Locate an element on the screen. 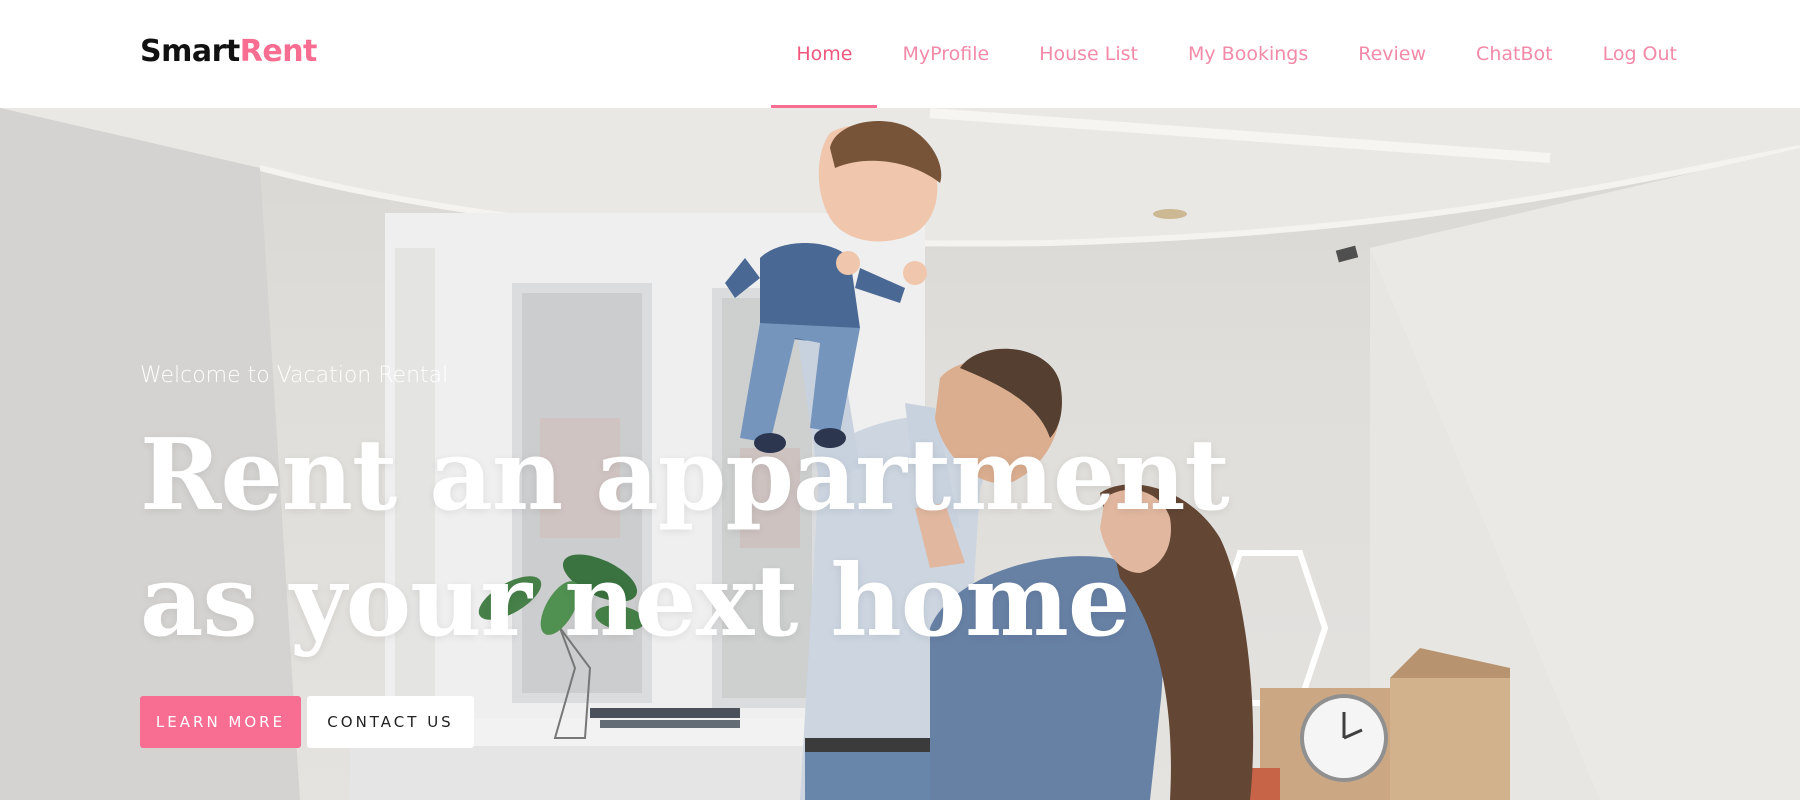 This screenshot has width=1800, height=800. nav-review: Review is located at coordinates (1392, 54).